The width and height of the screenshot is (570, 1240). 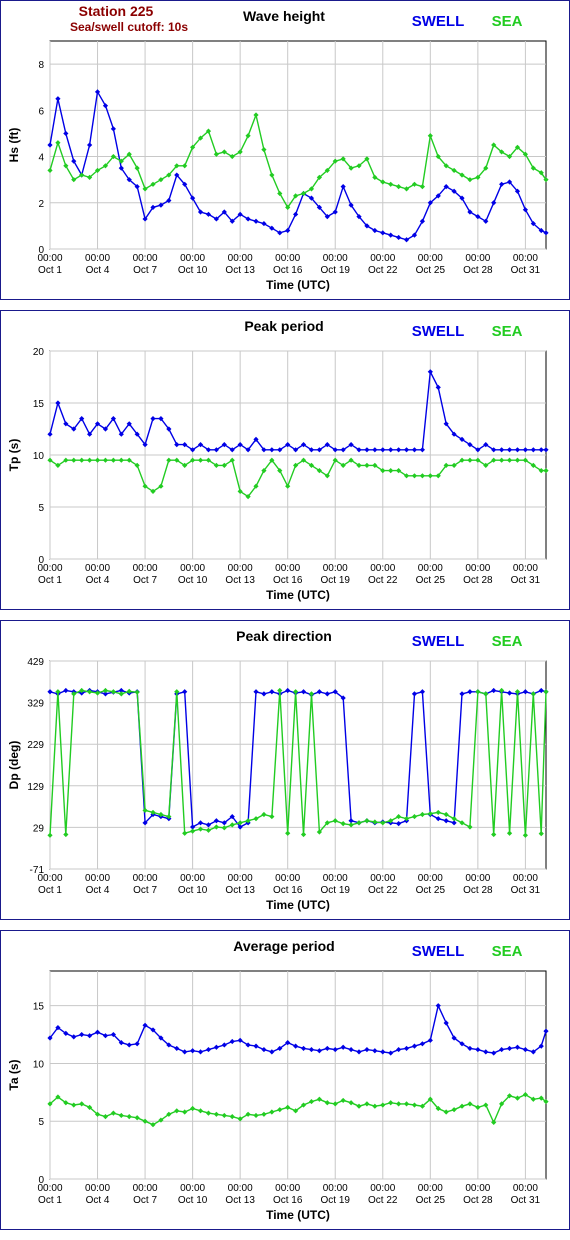 I want to click on y-tick-label: 8, so click(x=41, y=65).